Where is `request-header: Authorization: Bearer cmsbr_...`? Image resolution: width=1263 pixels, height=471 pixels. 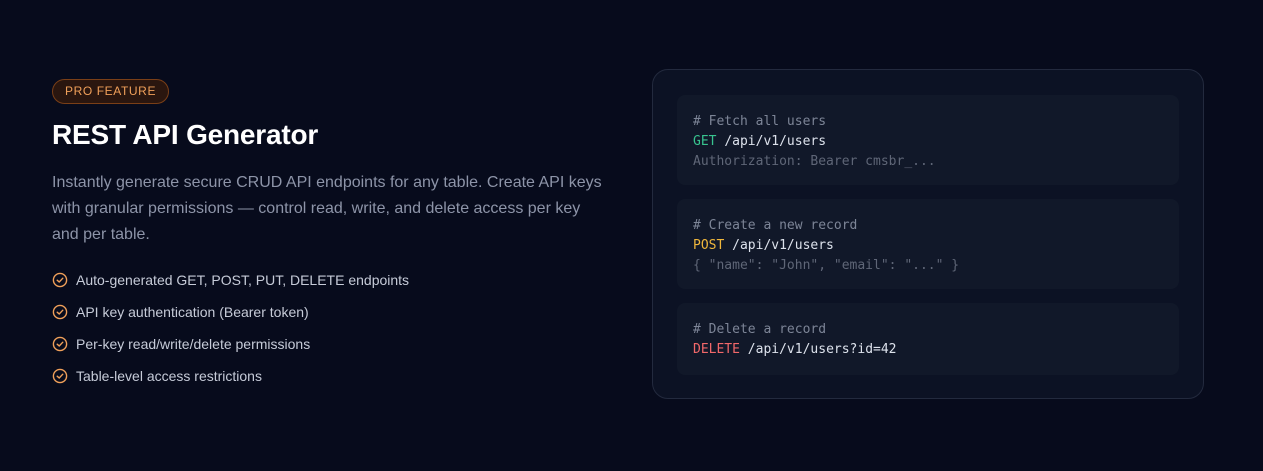 request-header: Authorization: Bearer cmsbr_... is located at coordinates (814, 161).